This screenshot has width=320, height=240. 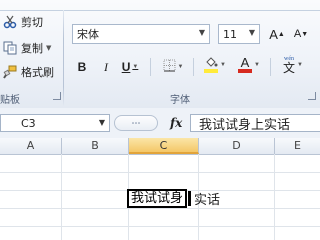 I want to click on column-header-b: B, so click(x=95, y=146).